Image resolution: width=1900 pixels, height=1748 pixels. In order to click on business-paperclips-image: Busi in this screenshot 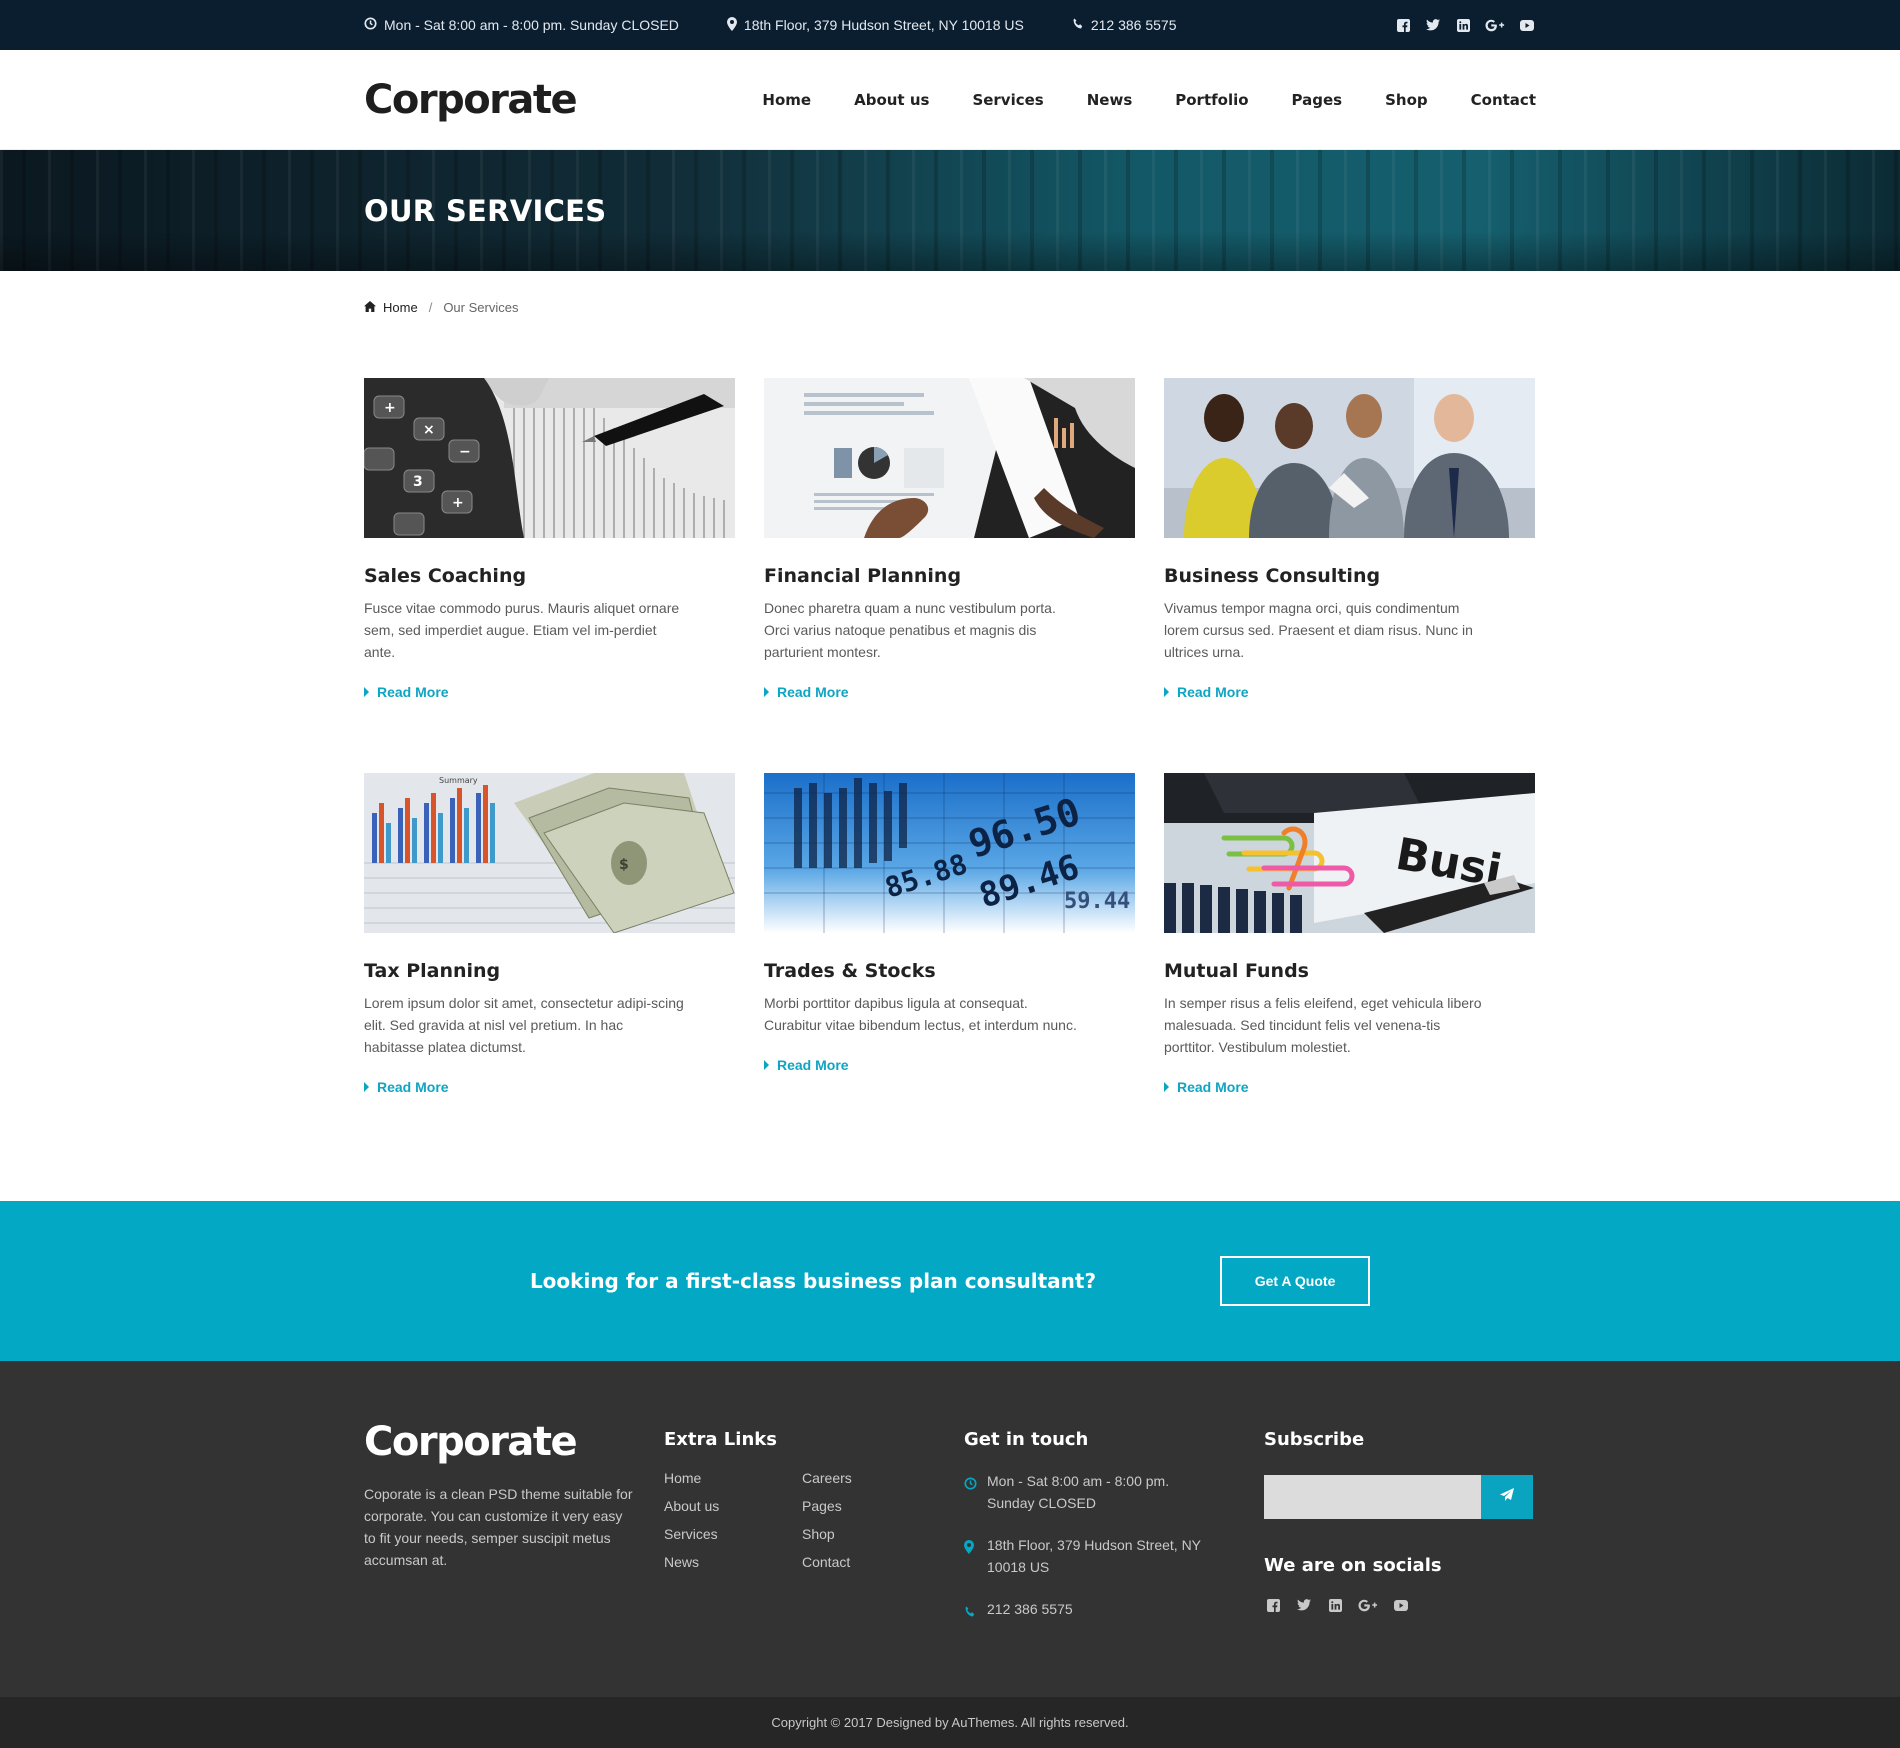, I will do `click(1349, 853)`.